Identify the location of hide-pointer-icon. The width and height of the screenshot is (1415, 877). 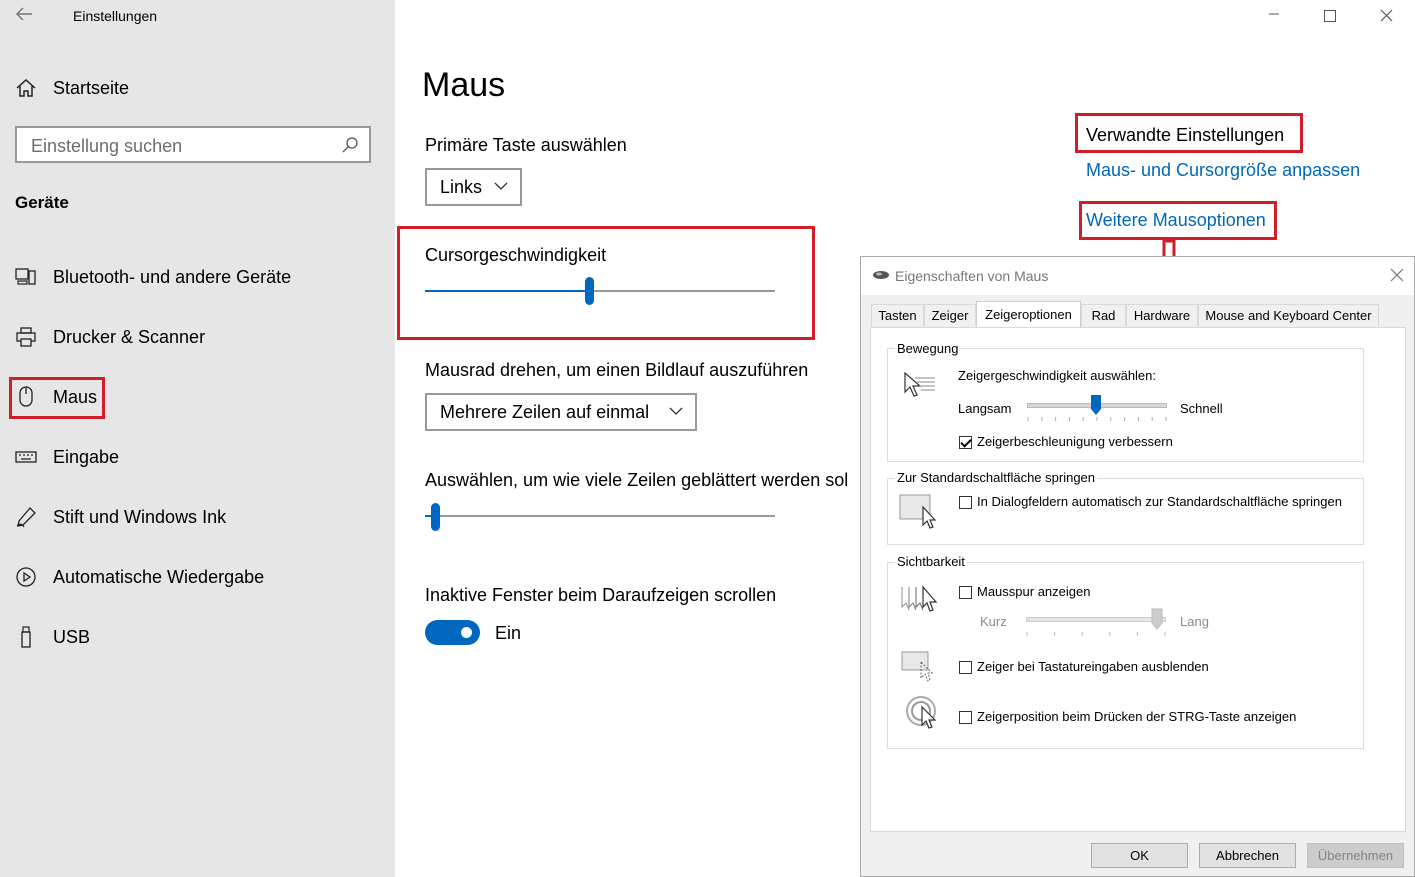
(919, 669).